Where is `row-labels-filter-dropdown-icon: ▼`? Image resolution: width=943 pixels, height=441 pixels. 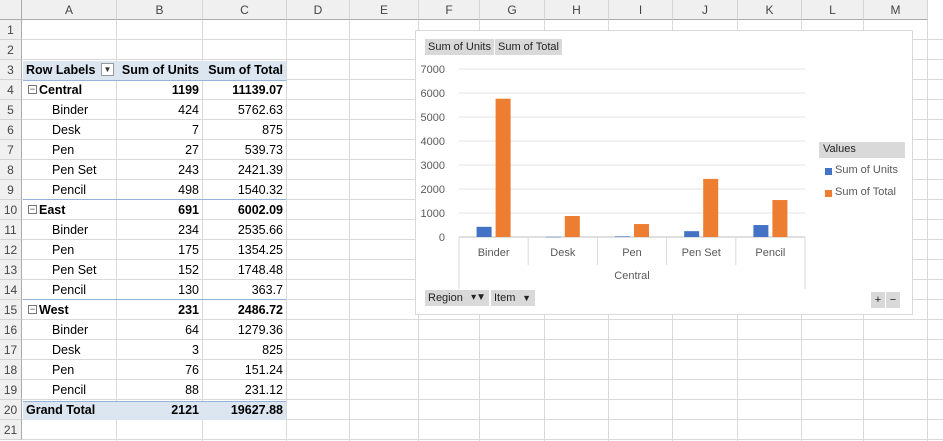 row-labels-filter-dropdown-icon: ▼ is located at coordinates (107, 69).